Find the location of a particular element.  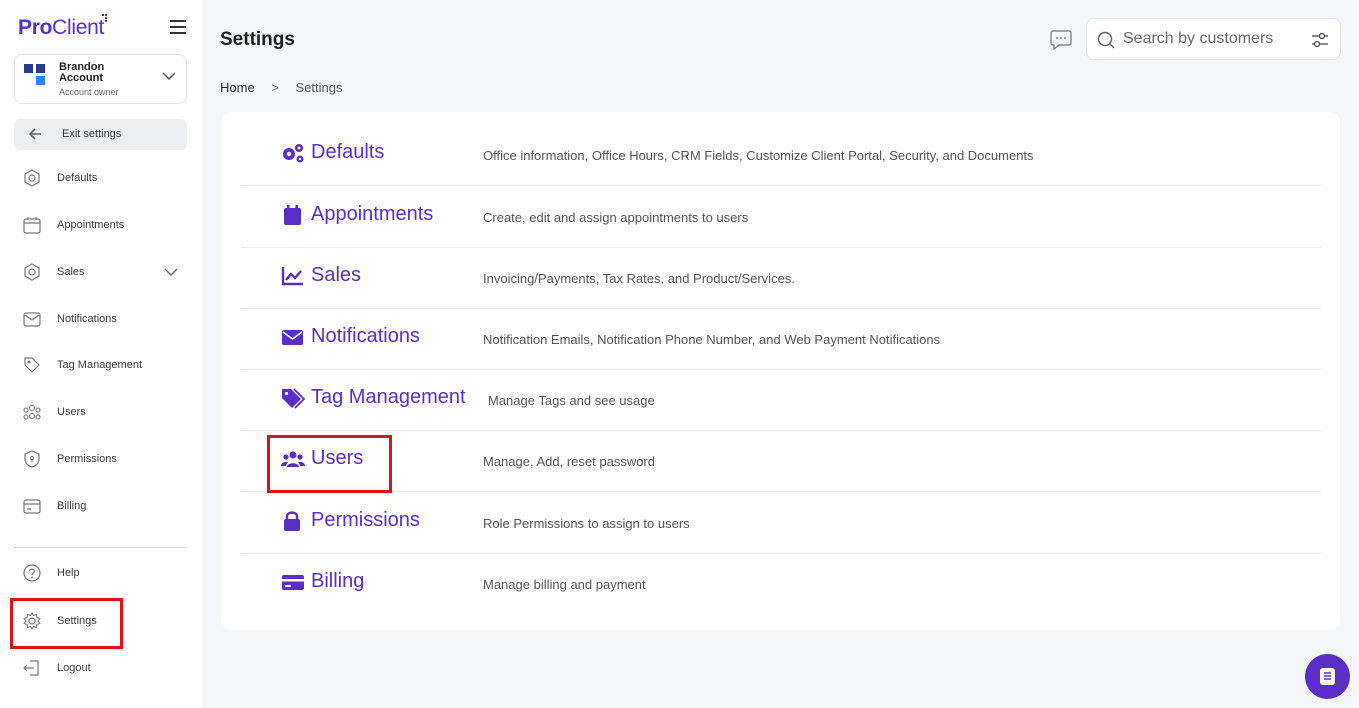

arrow-left-icon is located at coordinates (34, 134).